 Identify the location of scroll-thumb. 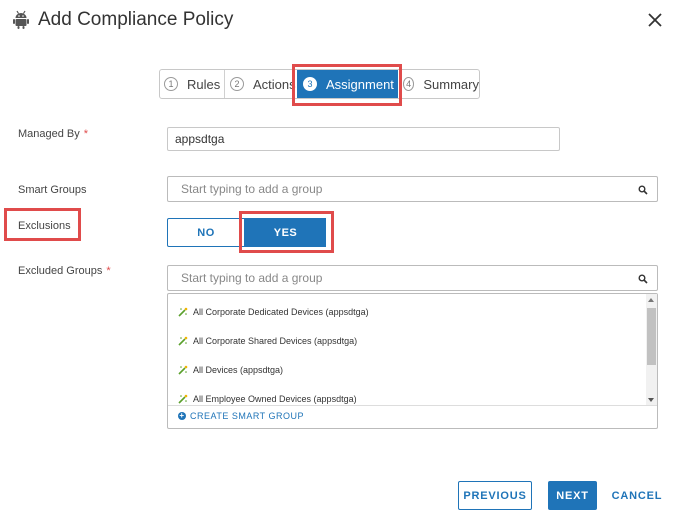
(651, 336).